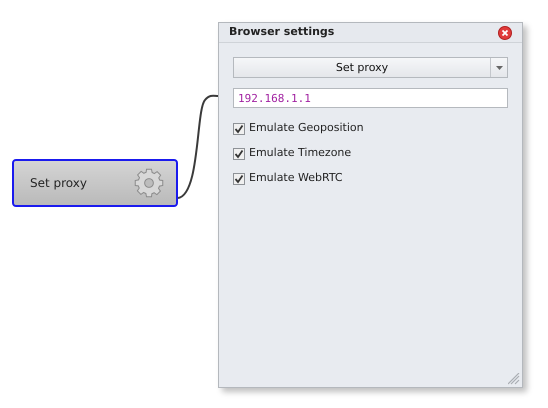  What do you see at coordinates (514, 379) in the screenshot?
I see `resize-grip-icon` at bounding box center [514, 379].